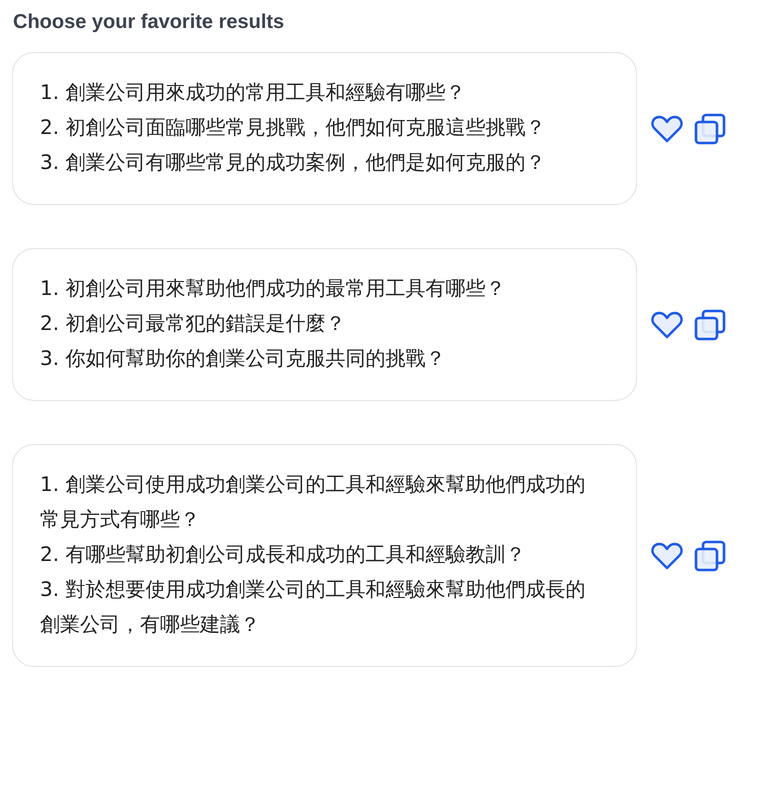 The height and width of the screenshot is (785, 760). I want to click on question-text: 1. 創業公司使用成功創業公司的工具和經驗來幫助他們成功的常見方式有哪些？, so click(313, 502).